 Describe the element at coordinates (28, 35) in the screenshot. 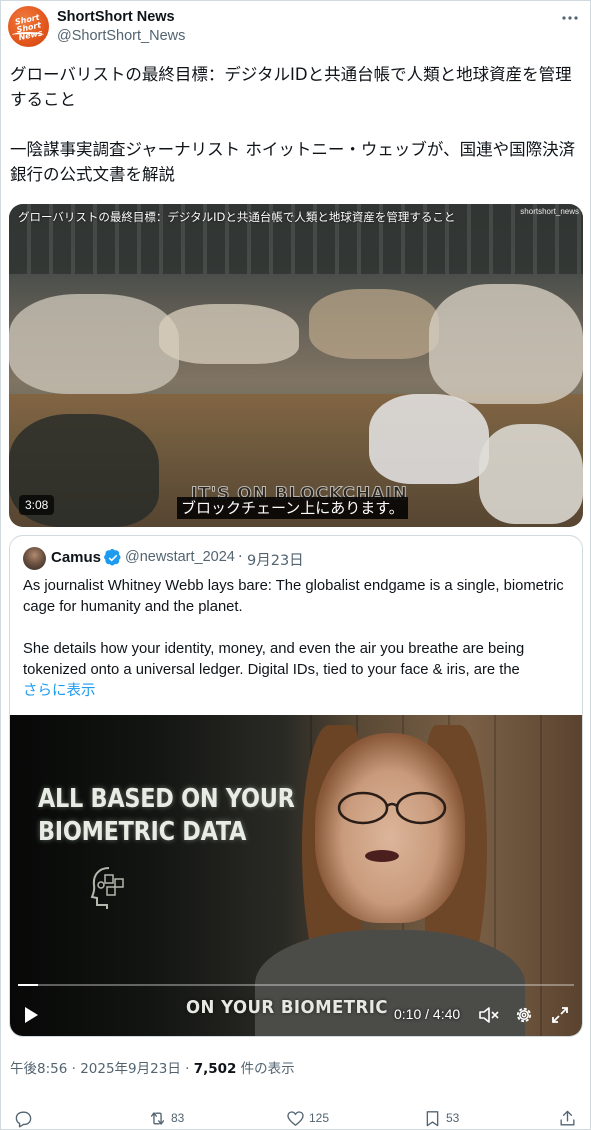

I see `avatar-swoosh` at that location.